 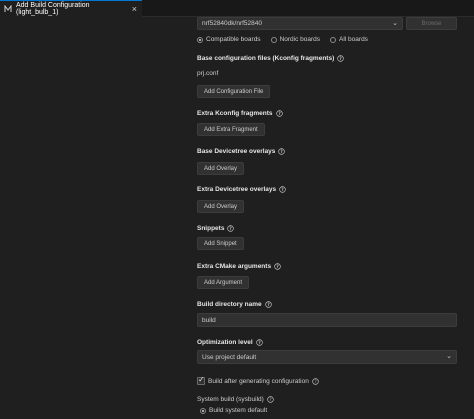 I want to click on build-after-checkbox-row: Build after generating configuration ?, so click(x=258, y=380).